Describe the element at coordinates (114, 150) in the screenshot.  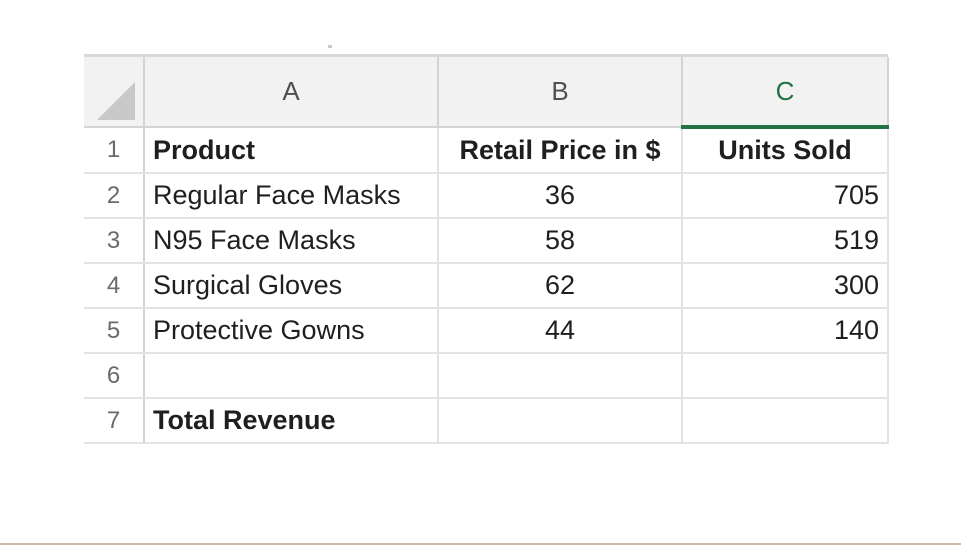
I see `row-header-1: 1` at that location.